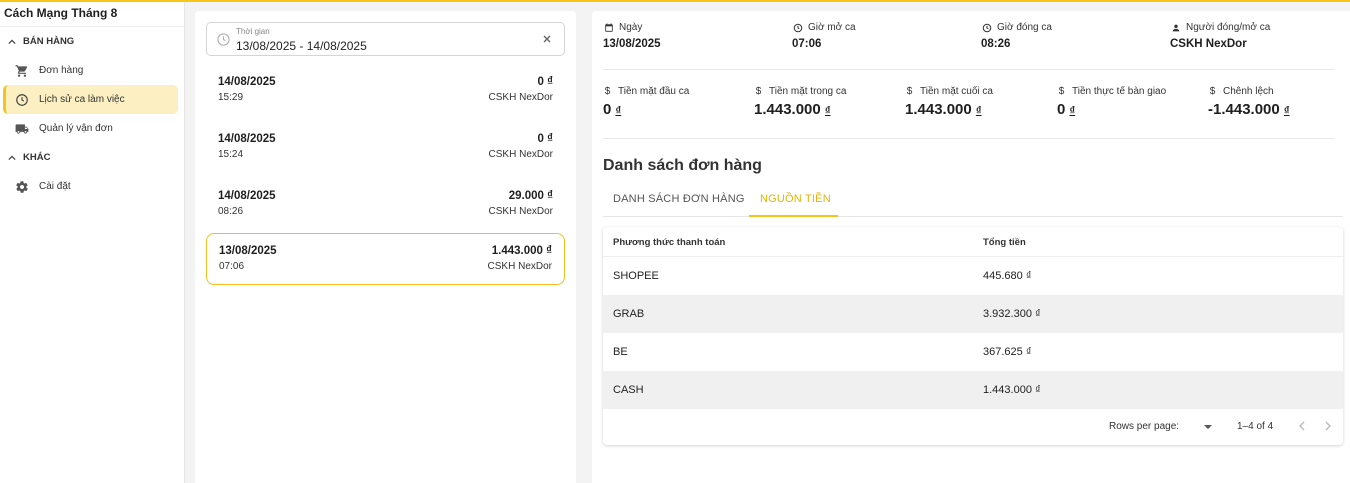 This screenshot has width=1350, height=483. I want to click on shift-amount: 29.000 ₫, so click(530, 196).